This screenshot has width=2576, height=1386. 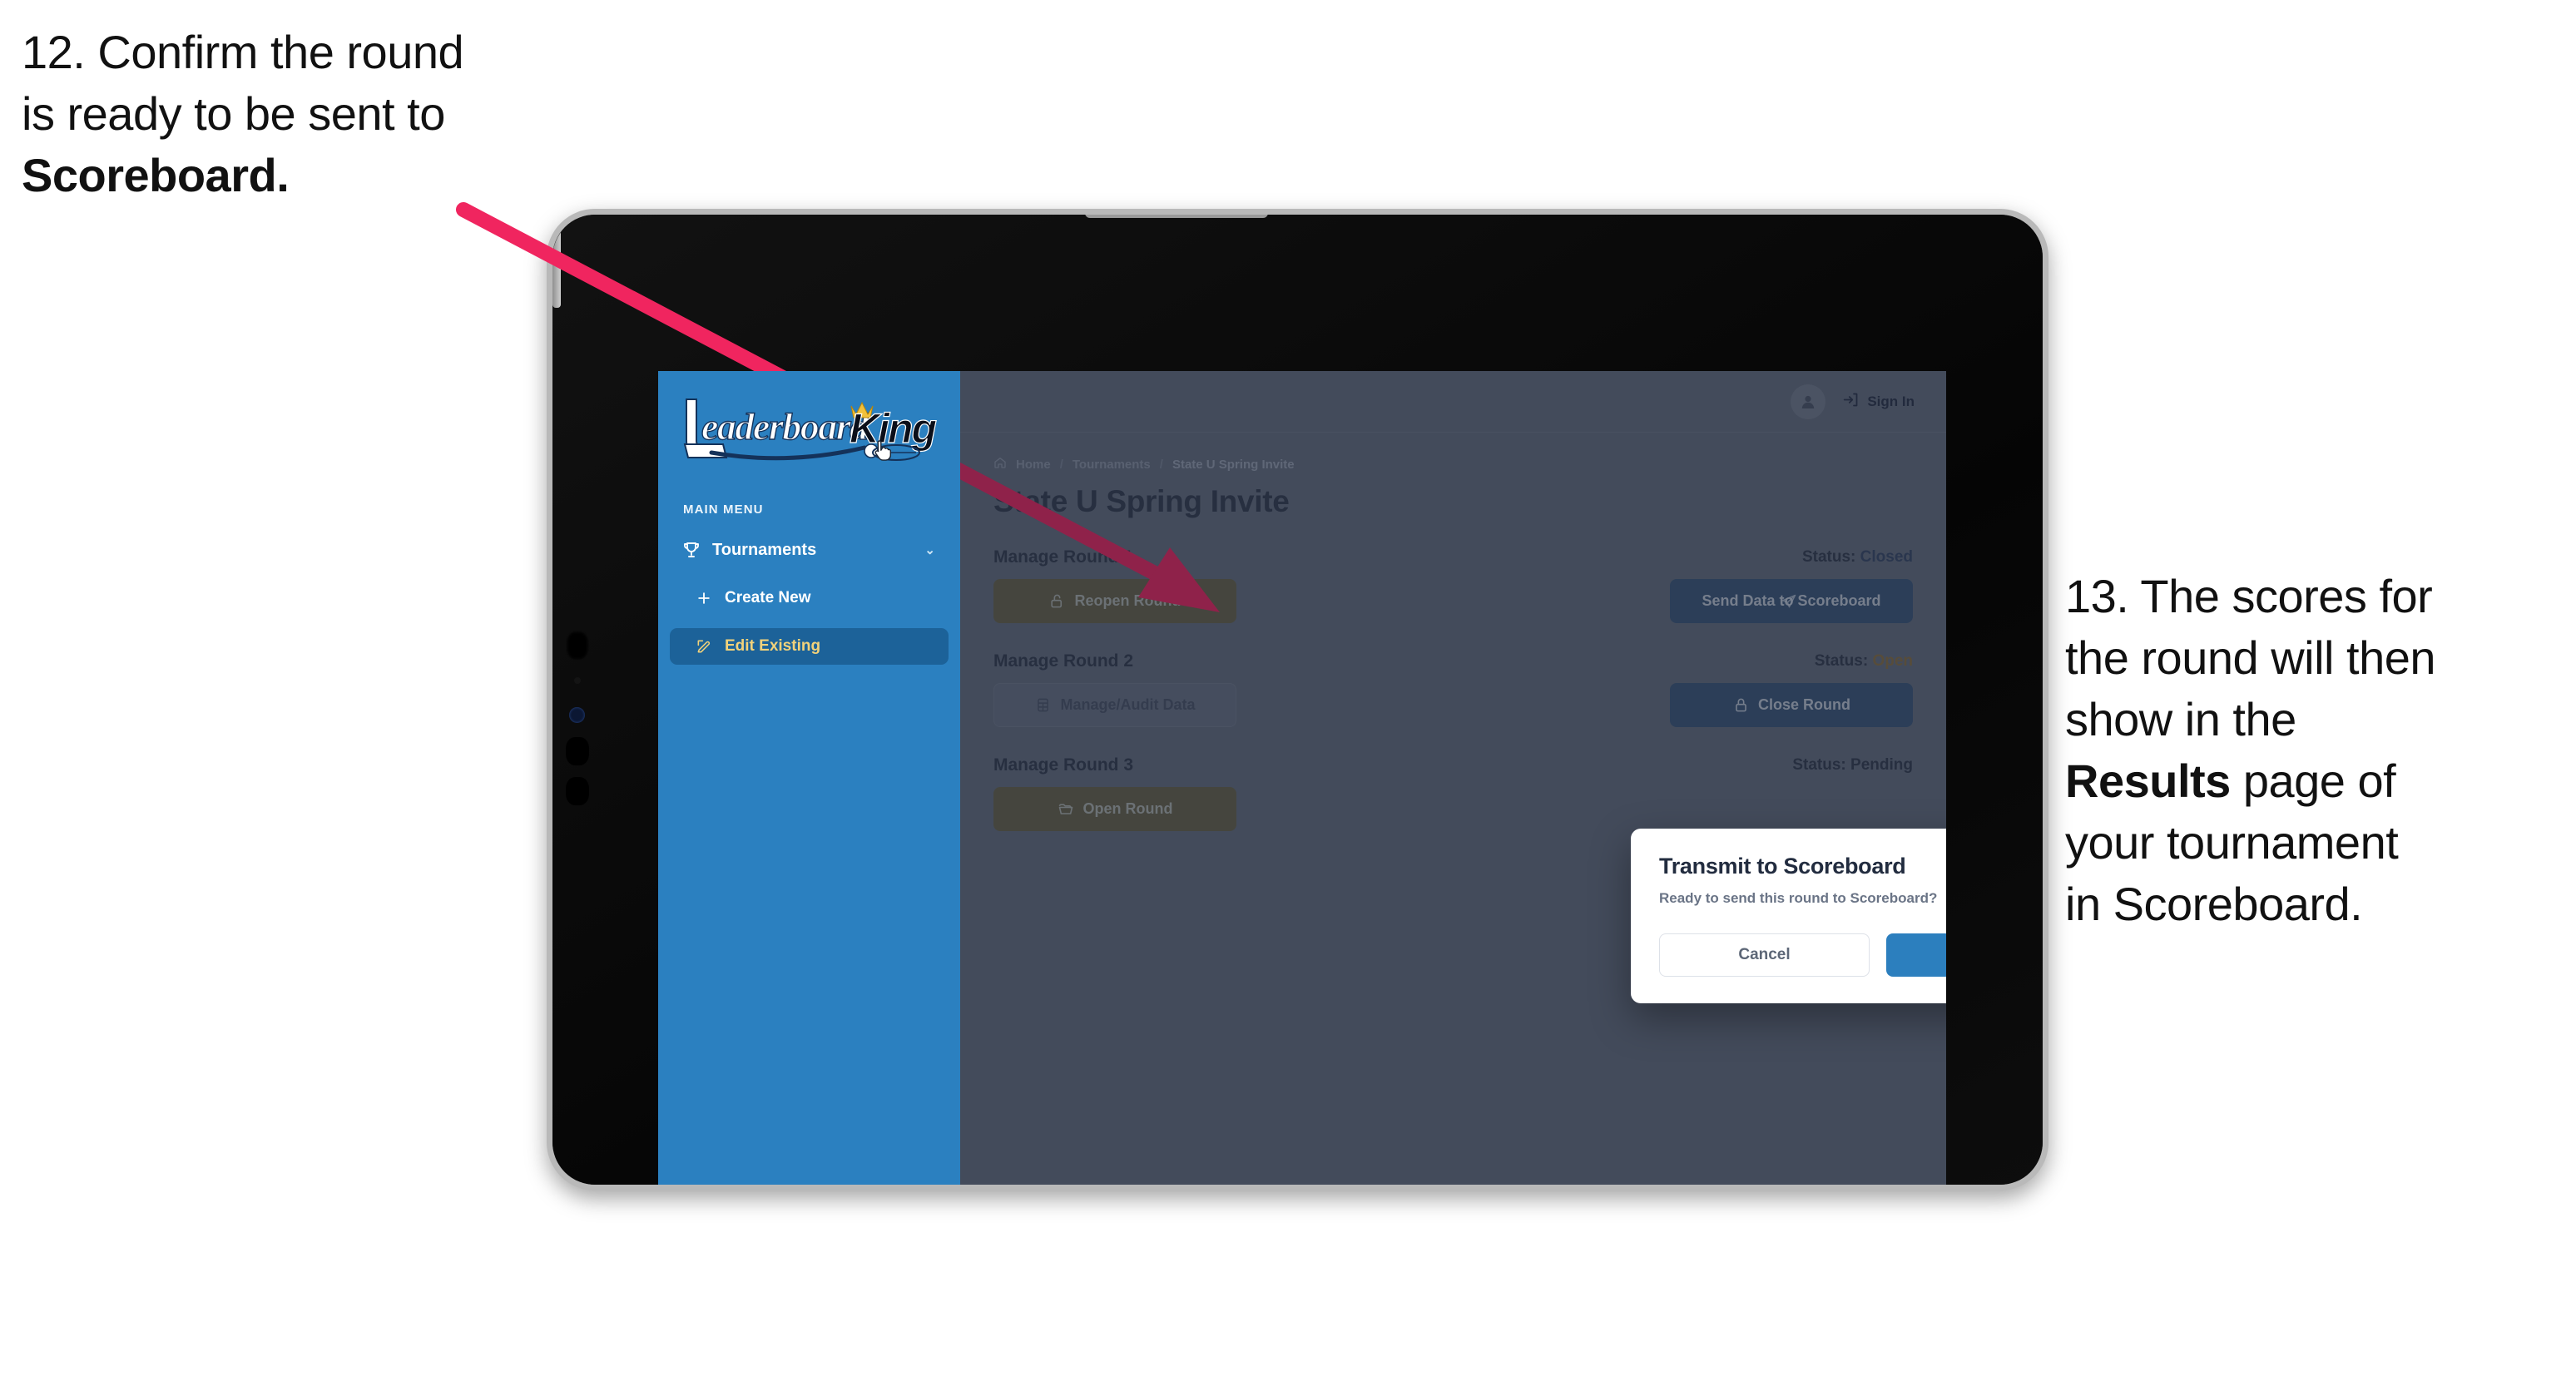 I want to click on annotation-step-12-bold: Scoreboard., so click(x=156, y=175).